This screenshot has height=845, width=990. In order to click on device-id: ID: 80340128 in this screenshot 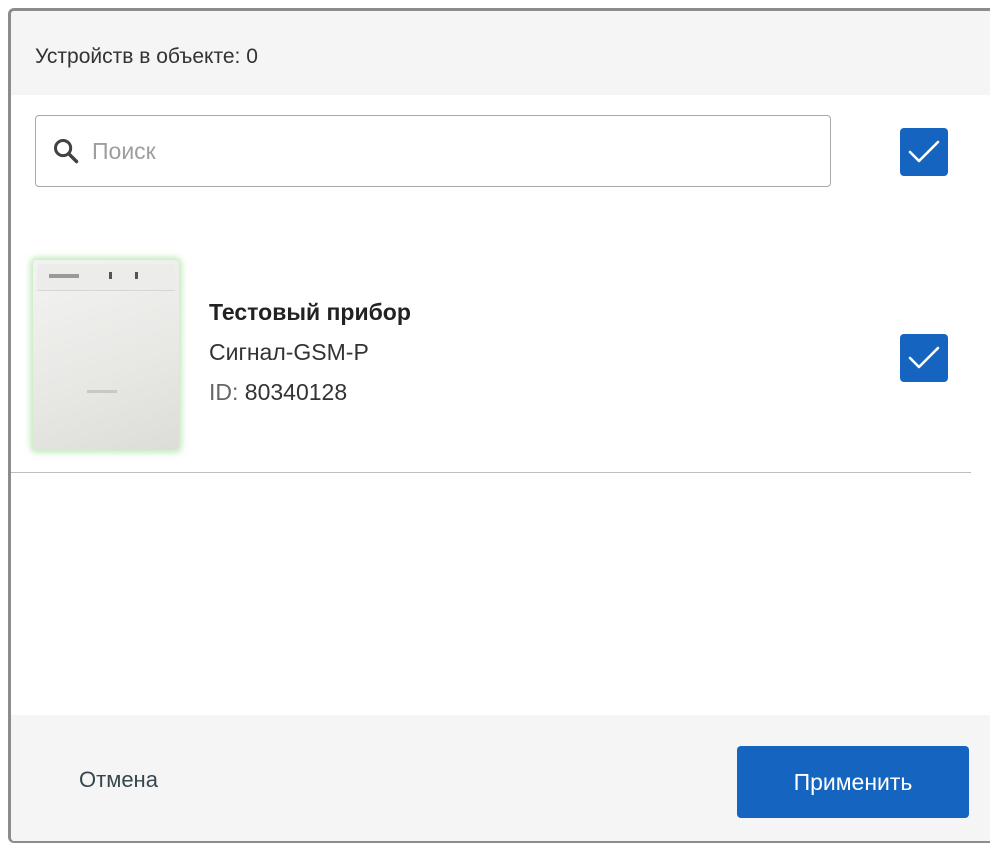, I will do `click(278, 392)`.